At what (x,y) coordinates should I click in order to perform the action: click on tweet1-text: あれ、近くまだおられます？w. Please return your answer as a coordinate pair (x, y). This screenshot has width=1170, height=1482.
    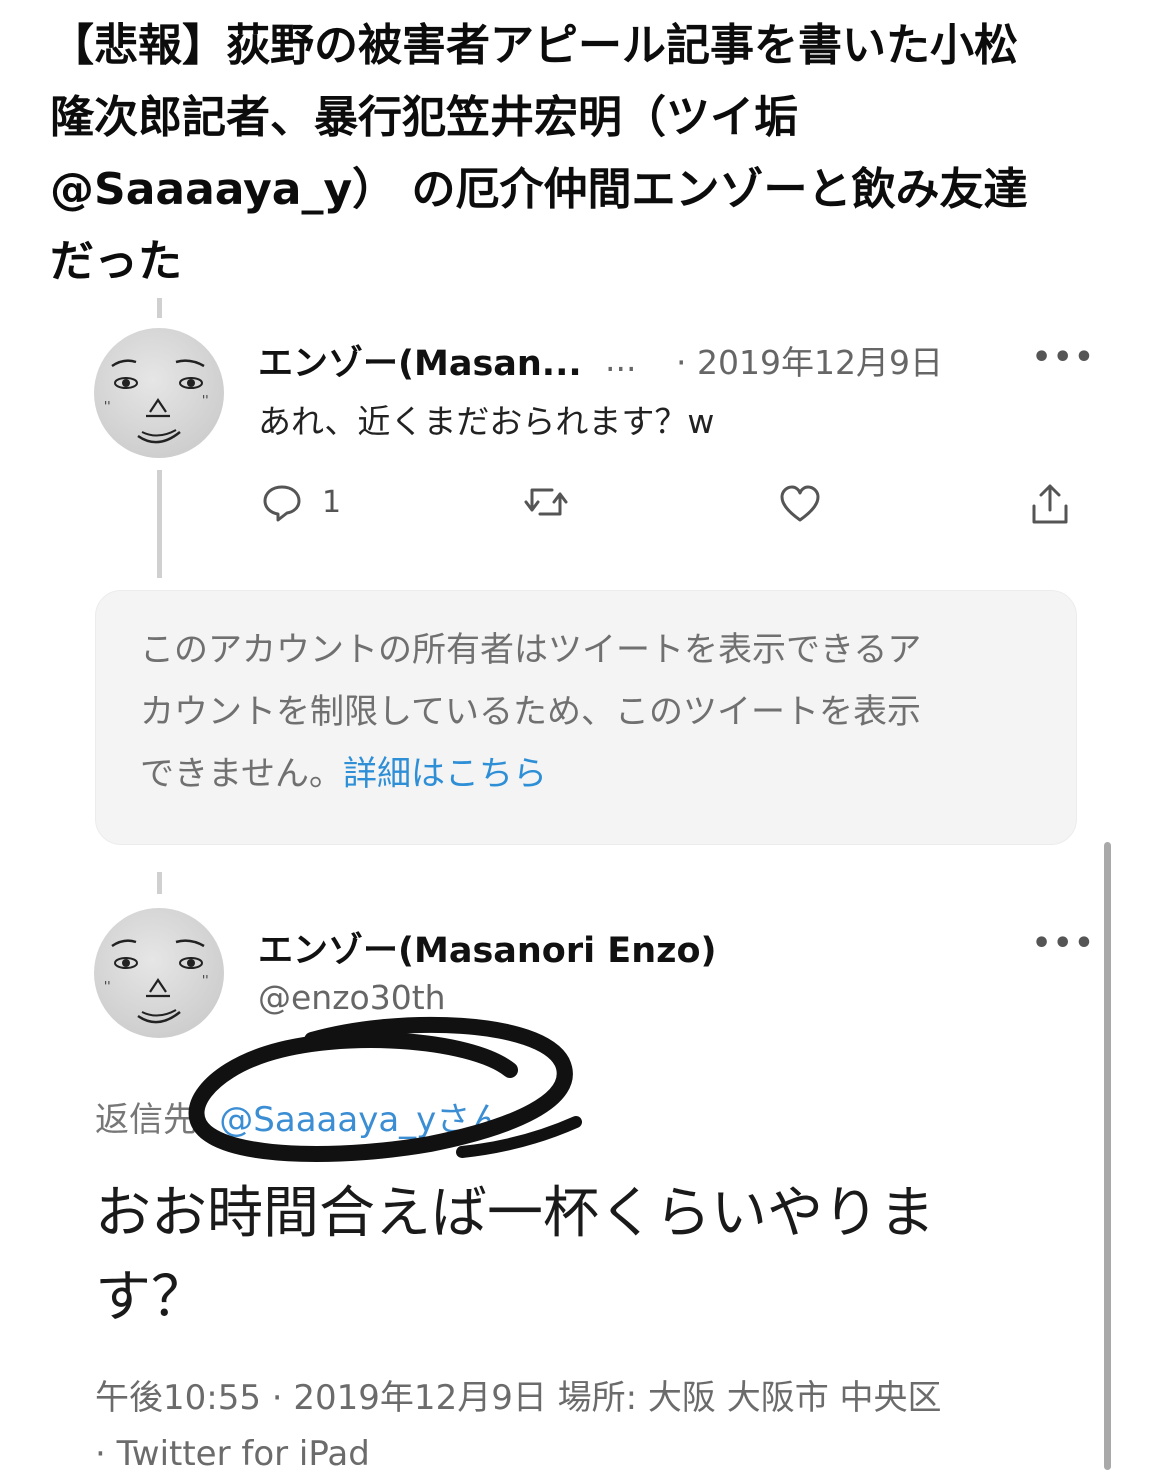
    Looking at the image, I should click on (486, 421).